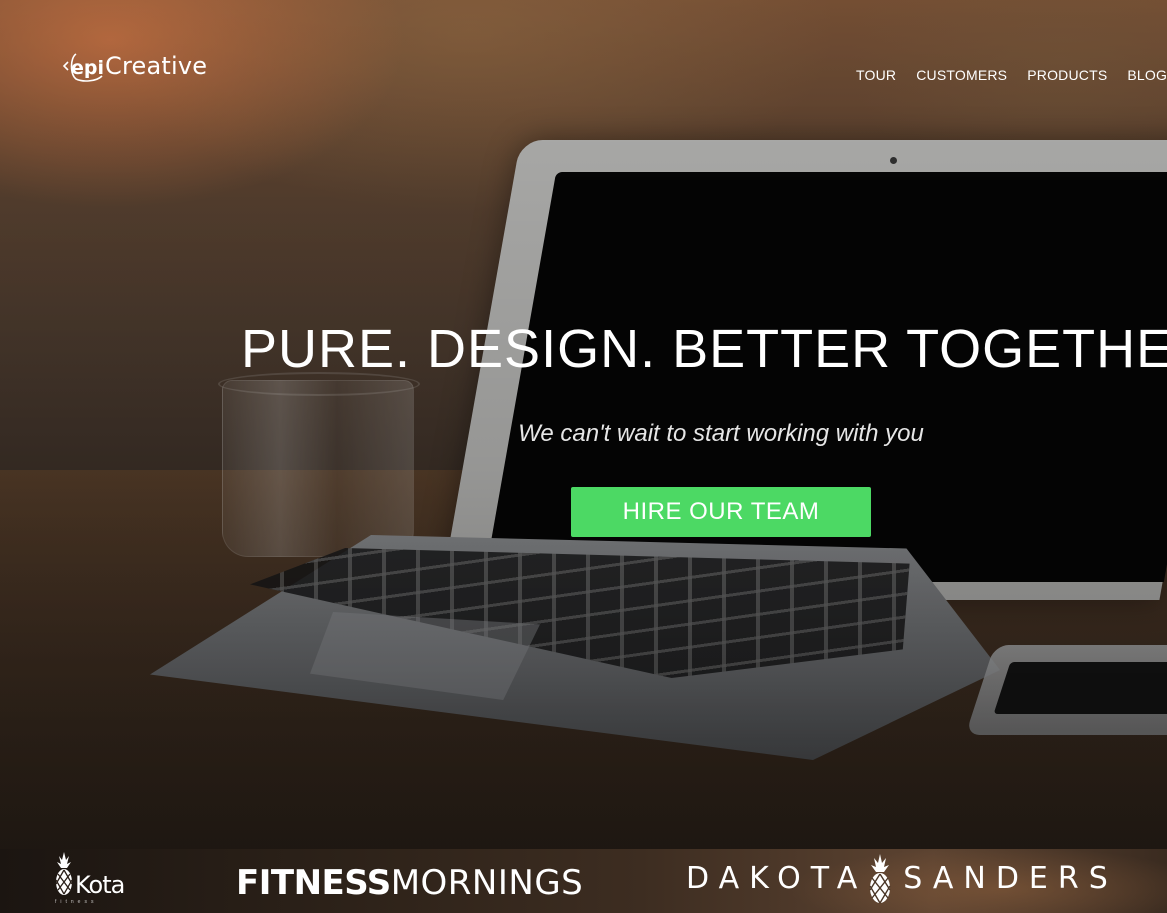 This screenshot has width=1167, height=913. What do you see at coordinates (76, 902) in the screenshot?
I see `kota-subtitle: fitness` at bounding box center [76, 902].